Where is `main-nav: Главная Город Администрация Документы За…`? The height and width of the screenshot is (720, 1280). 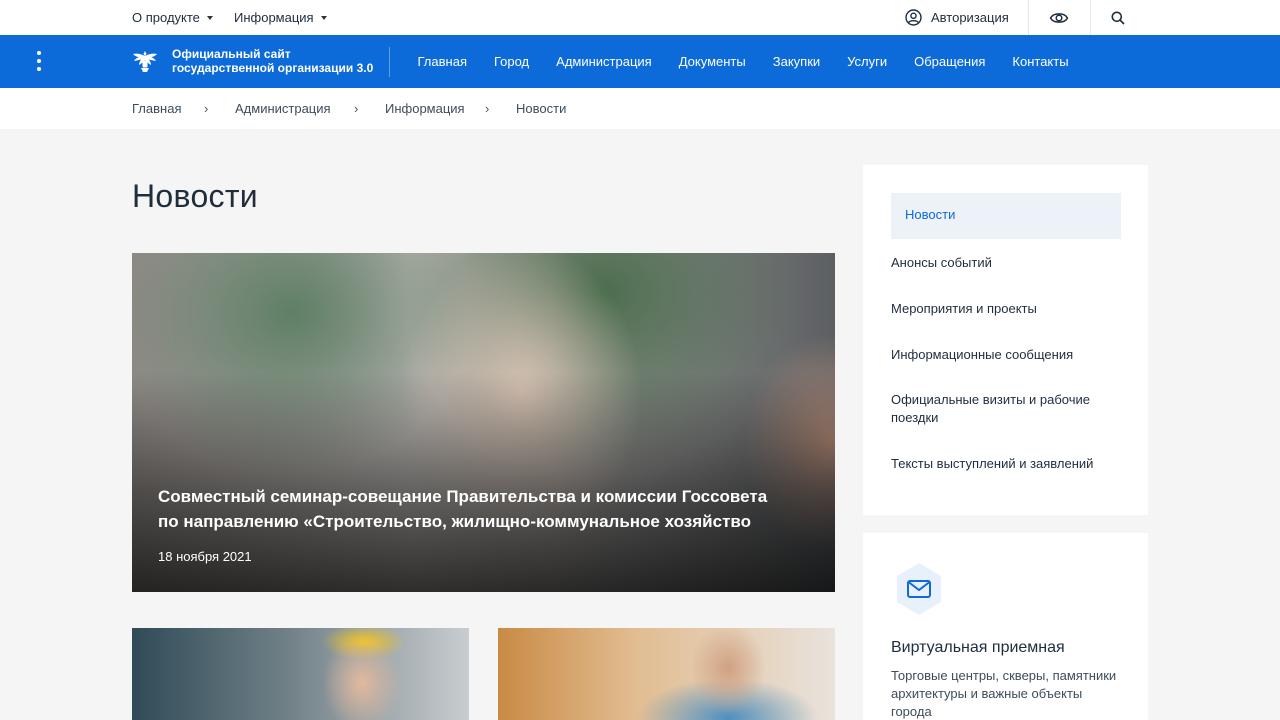
main-nav: Главная Город Администрация Документы За… is located at coordinates (743, 61).